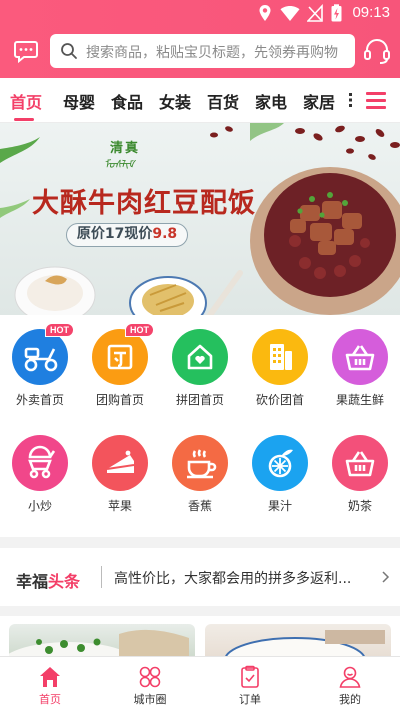 The height and width of the screenshot is (711, 400). I want to click on search-icon, so click(69, 51).